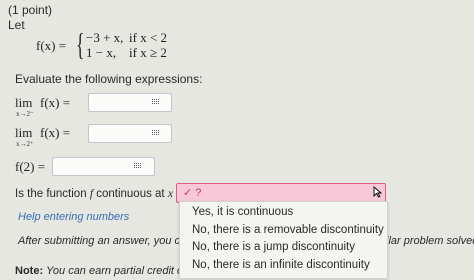 This screenshot has width=474, height=280. Describe the element at coordinates (192, 193) in the screenshot. I see `select-value: ✓ ?` at that location.